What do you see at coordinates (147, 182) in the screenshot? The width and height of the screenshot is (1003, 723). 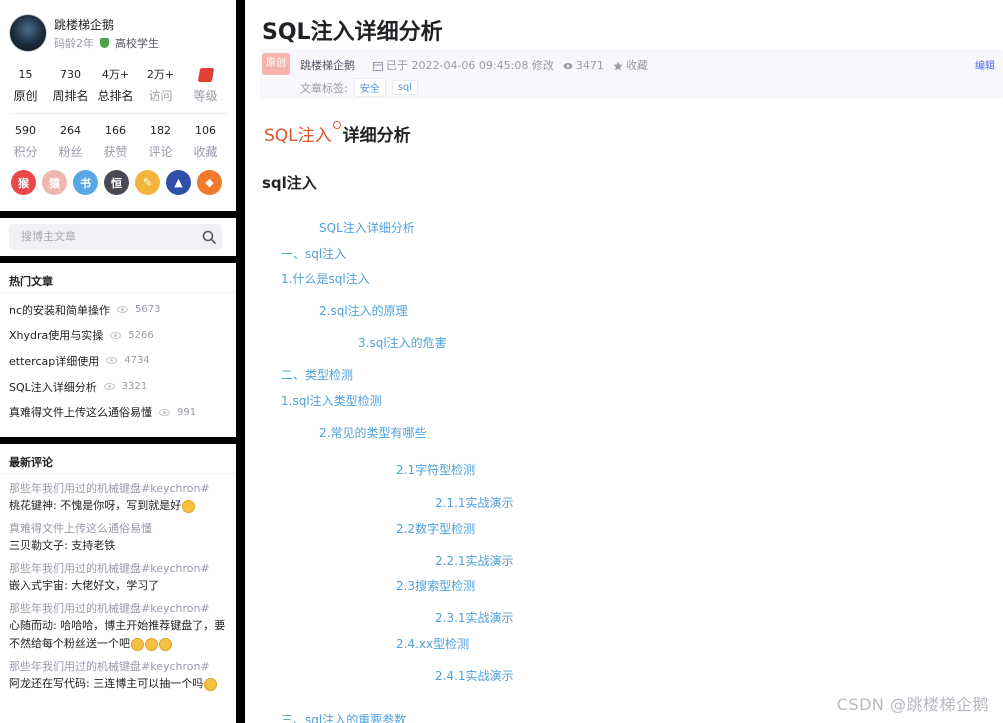 I see `pen-medal-icon: ✎` at bounding box center [147, 182].